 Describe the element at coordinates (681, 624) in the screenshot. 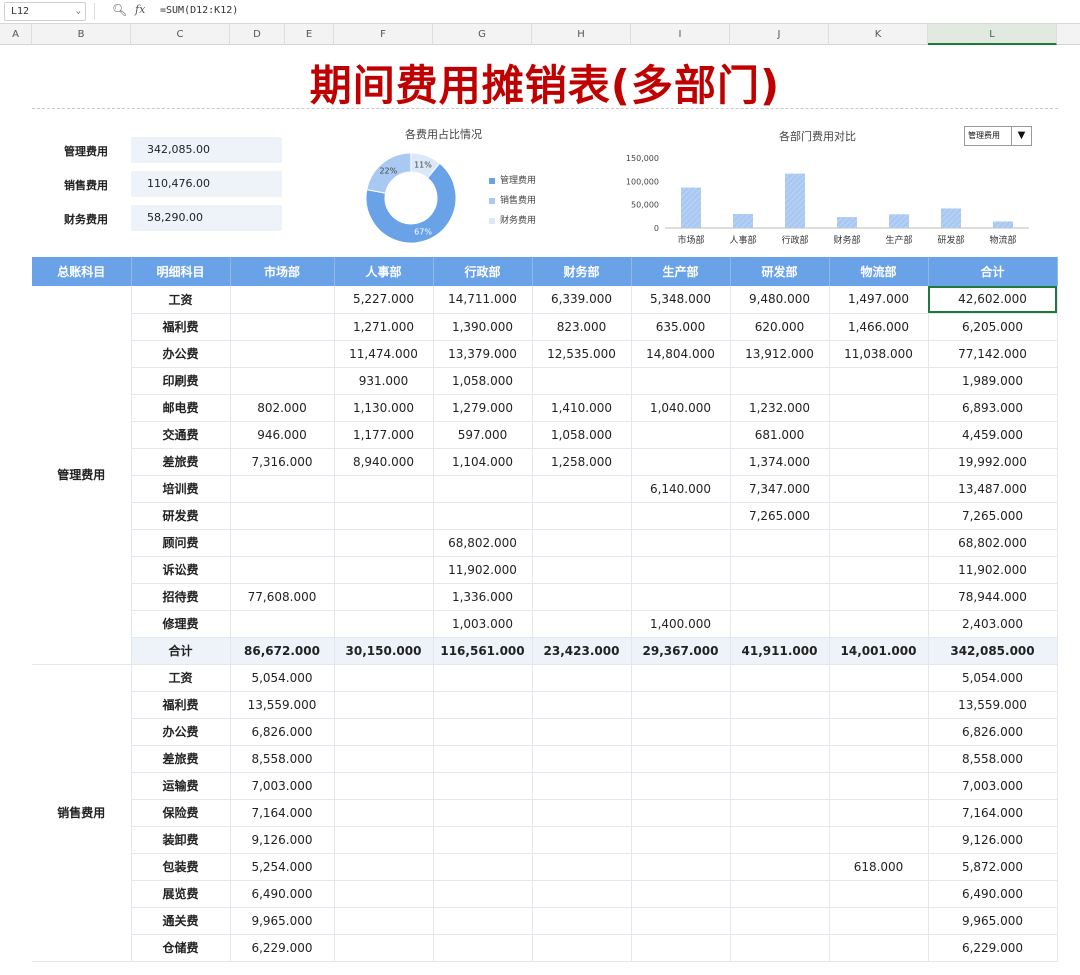

I see `value-cell: 1,400.000` at that location.